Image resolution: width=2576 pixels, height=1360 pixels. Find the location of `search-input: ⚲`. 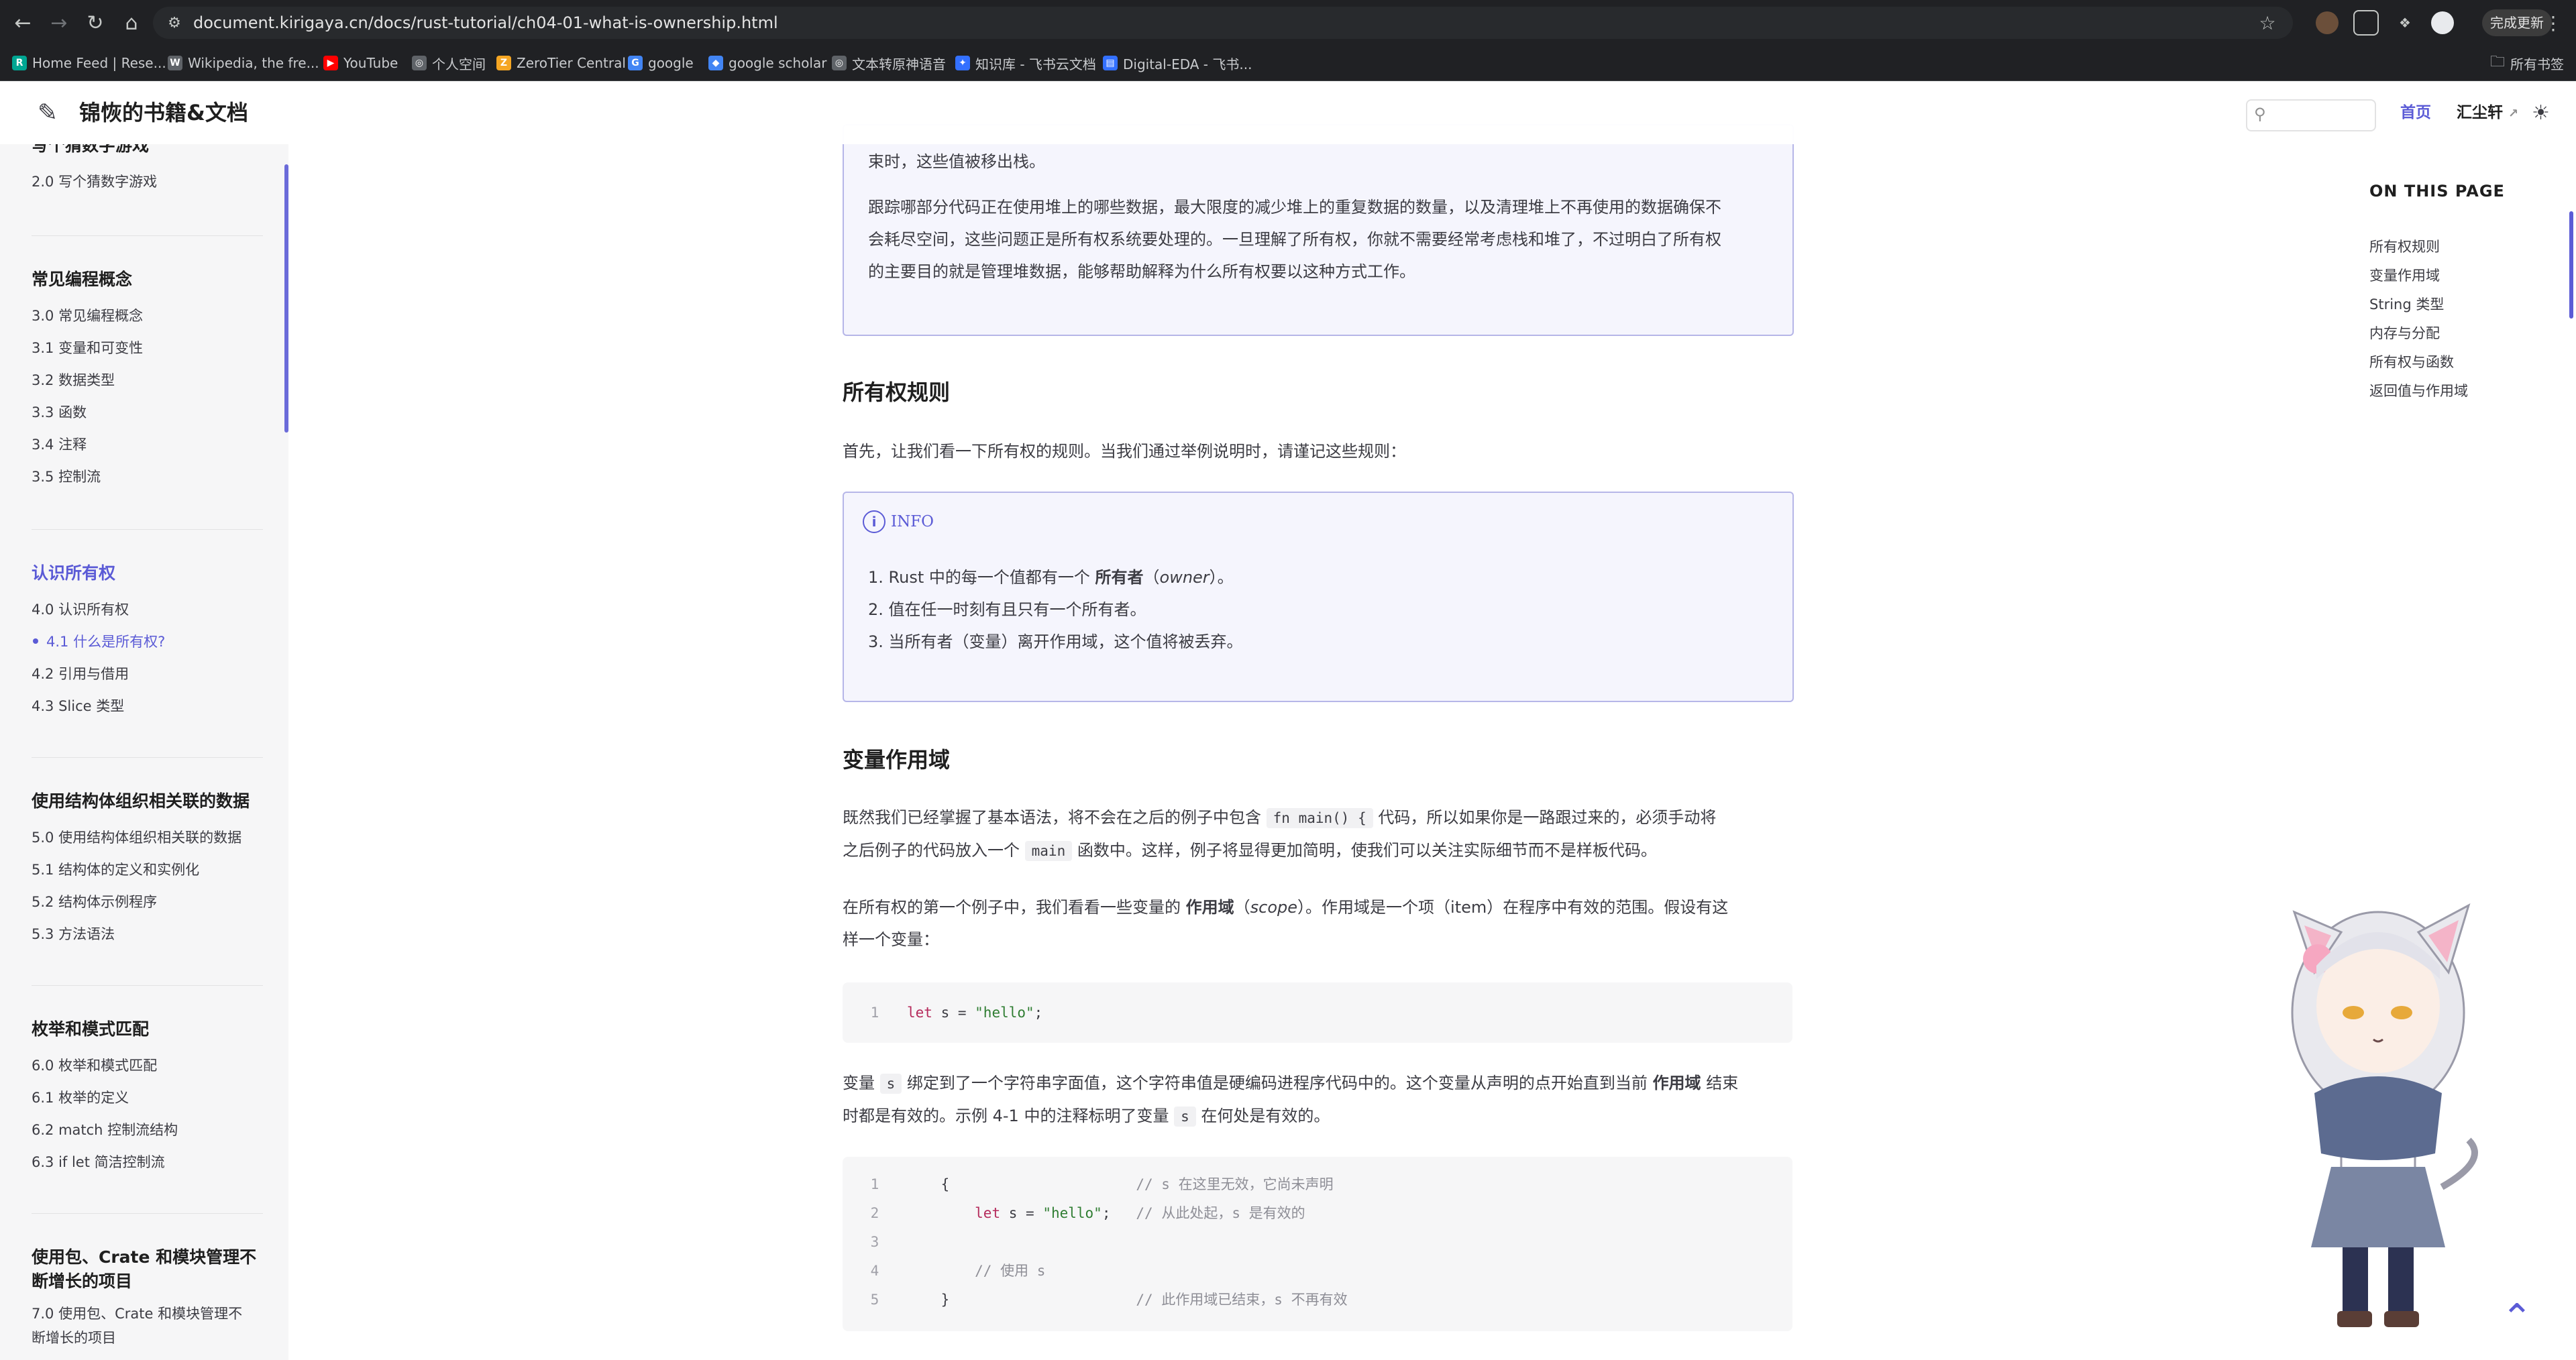

search-input: ⚲ is located at coordinates (2311, 115).